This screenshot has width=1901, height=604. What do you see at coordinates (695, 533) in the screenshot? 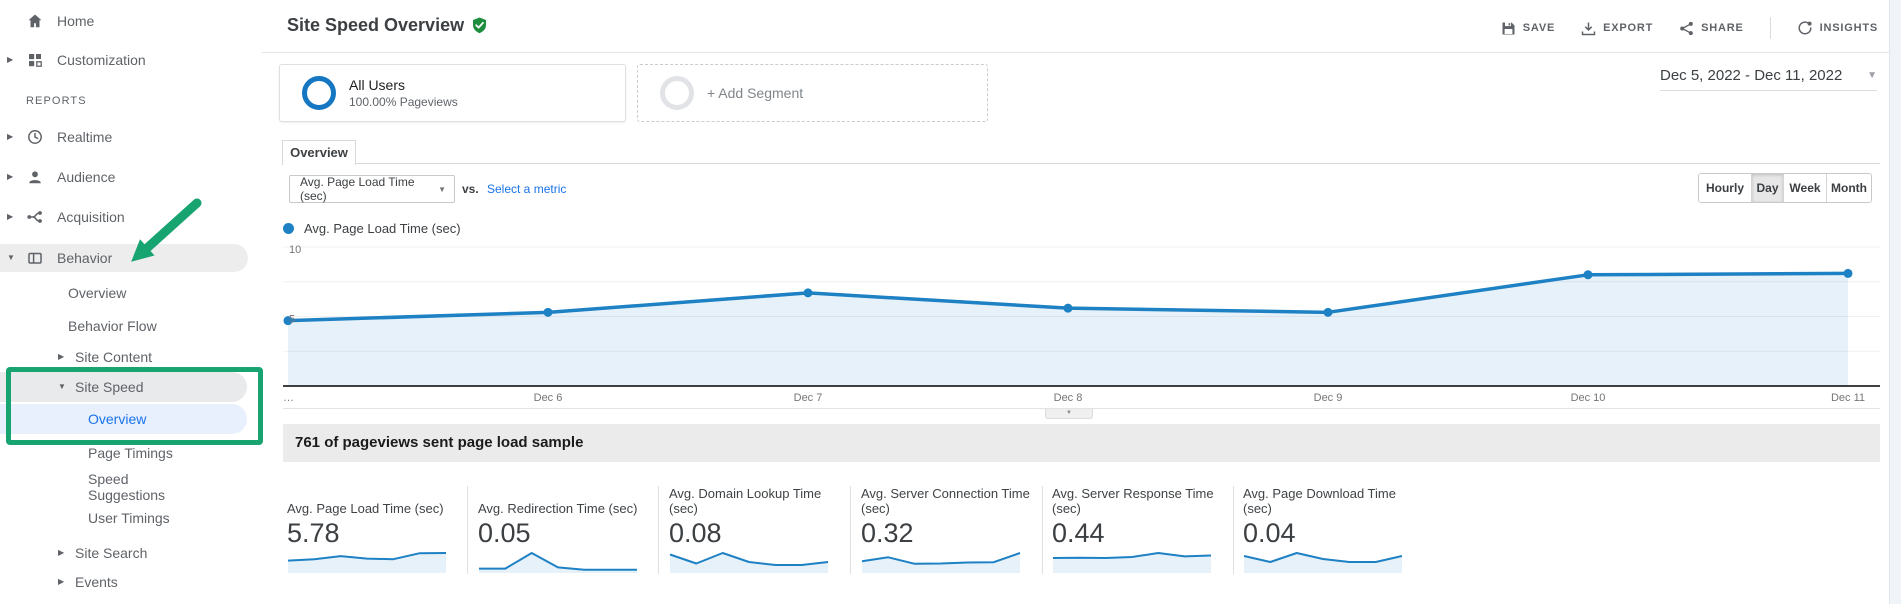
I see `metric-value: 0.08` at bounding box center [695, 533].